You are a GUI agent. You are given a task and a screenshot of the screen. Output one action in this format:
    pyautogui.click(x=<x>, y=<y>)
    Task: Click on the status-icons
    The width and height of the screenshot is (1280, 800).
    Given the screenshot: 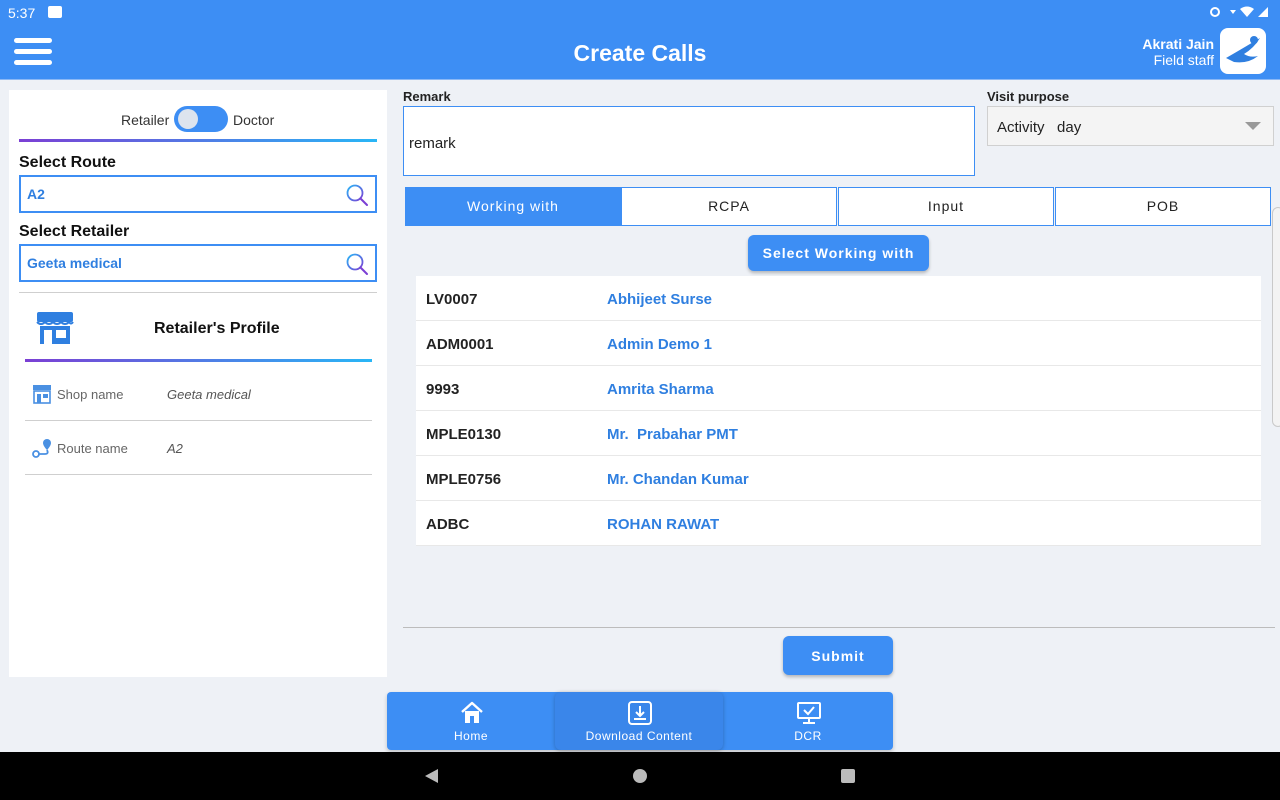 What is the action you would take?
    pyautogui.click(x=1240, y=13)
    